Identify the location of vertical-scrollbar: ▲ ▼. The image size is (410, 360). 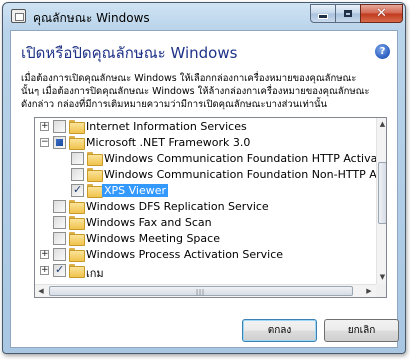
(381, 201).